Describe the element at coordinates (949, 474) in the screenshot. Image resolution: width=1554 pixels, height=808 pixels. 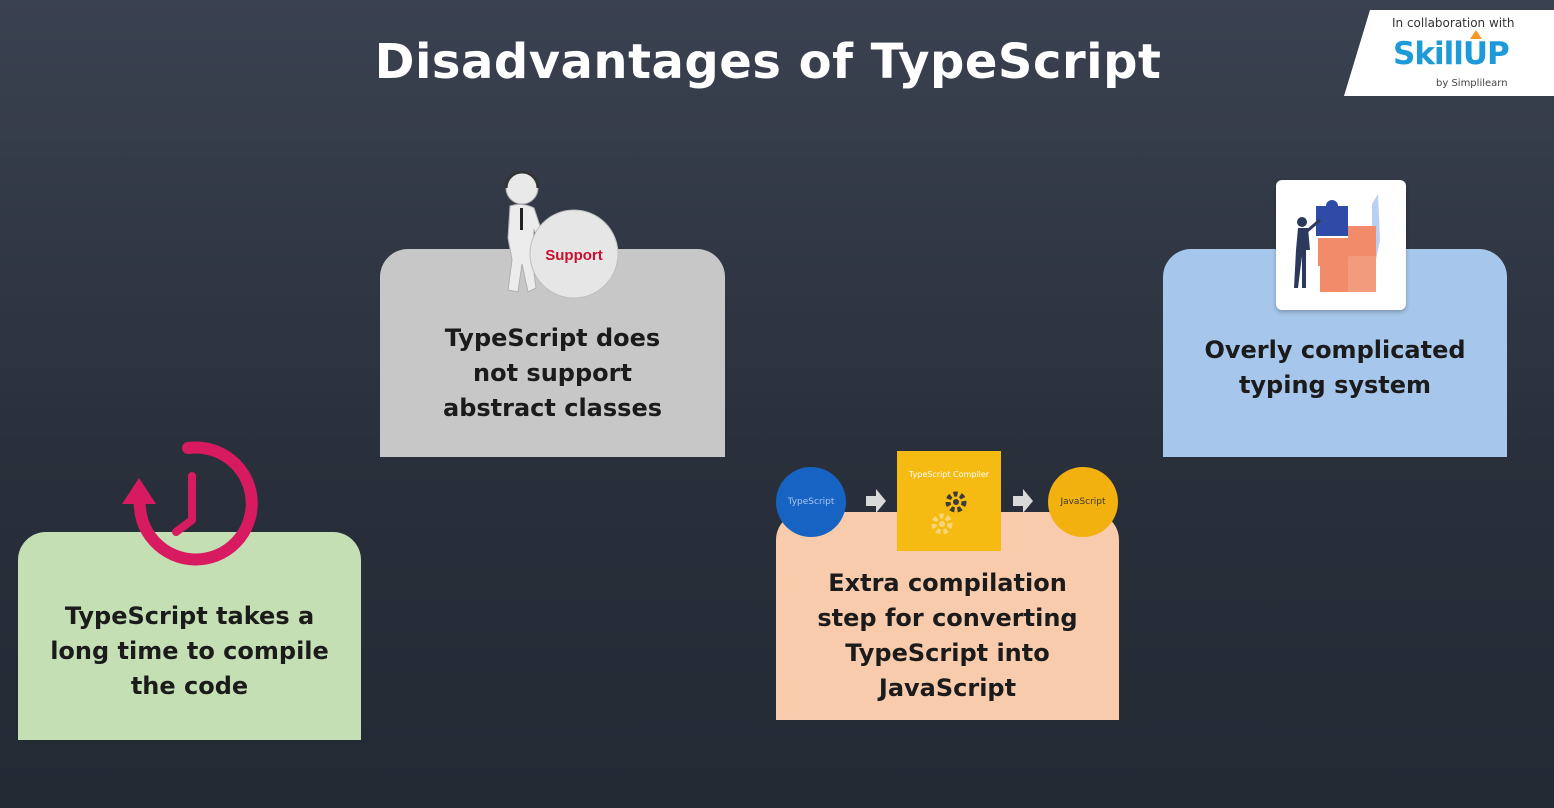
I see `flow-compiler-label: TypeScript Compiler` at that location.